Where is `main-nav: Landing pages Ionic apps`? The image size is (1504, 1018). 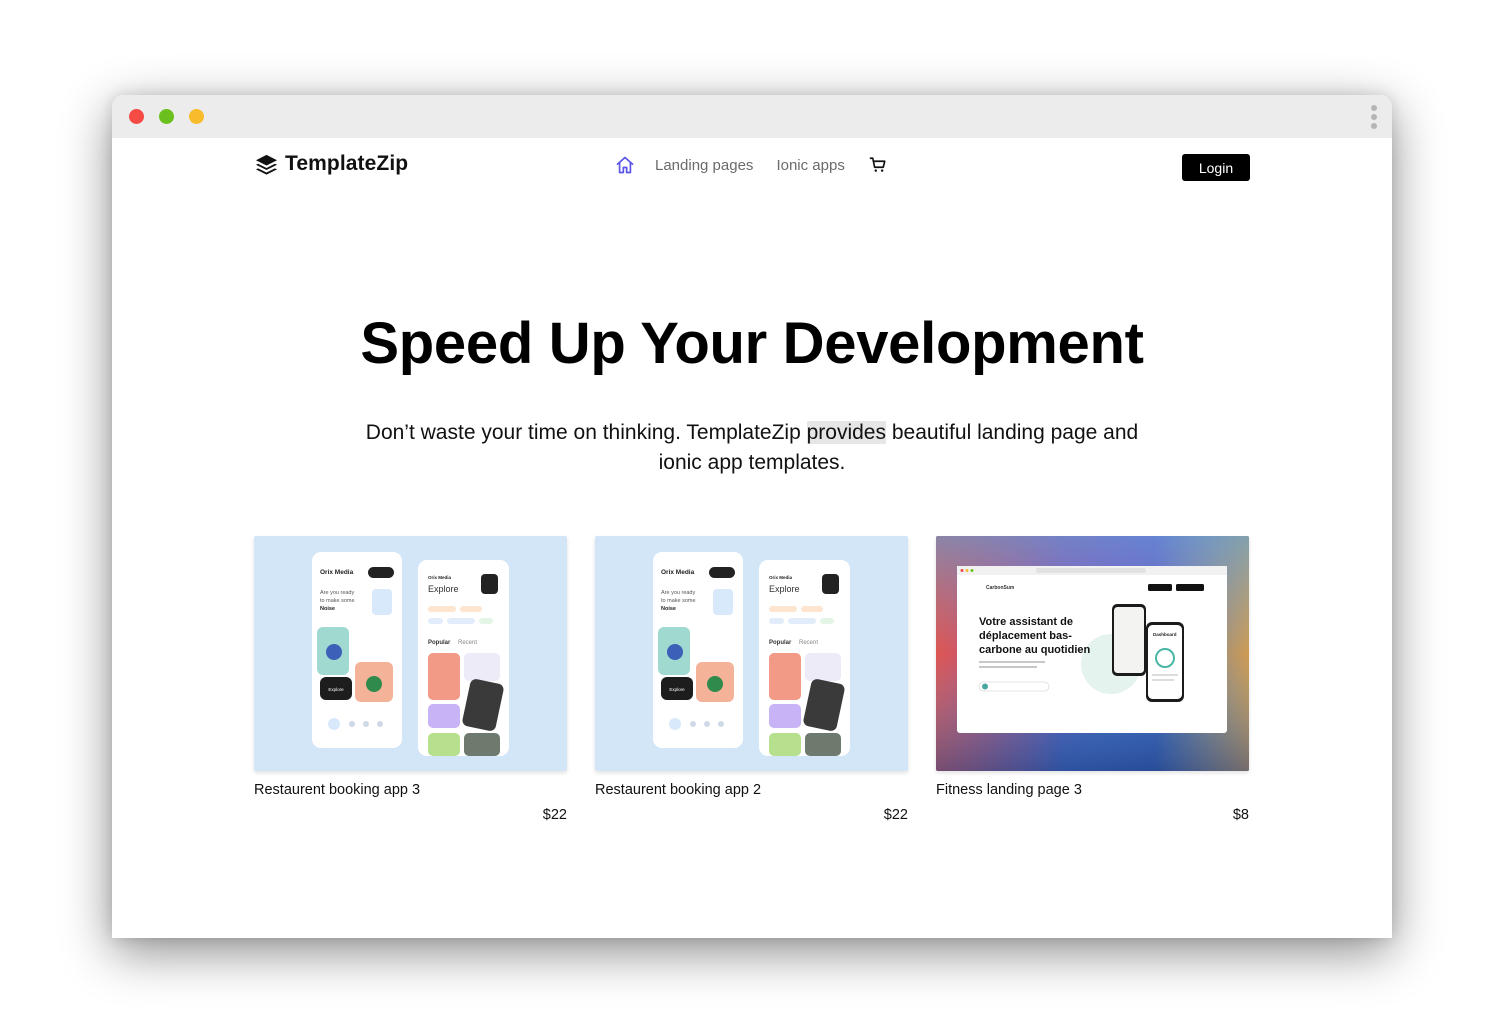
main-nav: Landing pages Ionic apps is located at coordinates (751, 165).